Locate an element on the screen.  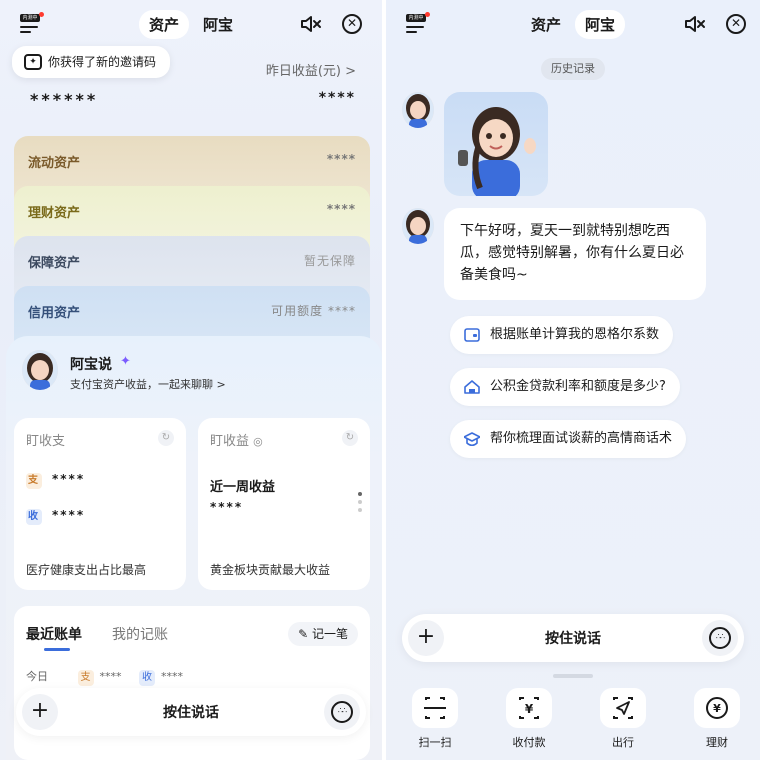
tab-my-records: 我的记账 is located at coordinates (140, 634).